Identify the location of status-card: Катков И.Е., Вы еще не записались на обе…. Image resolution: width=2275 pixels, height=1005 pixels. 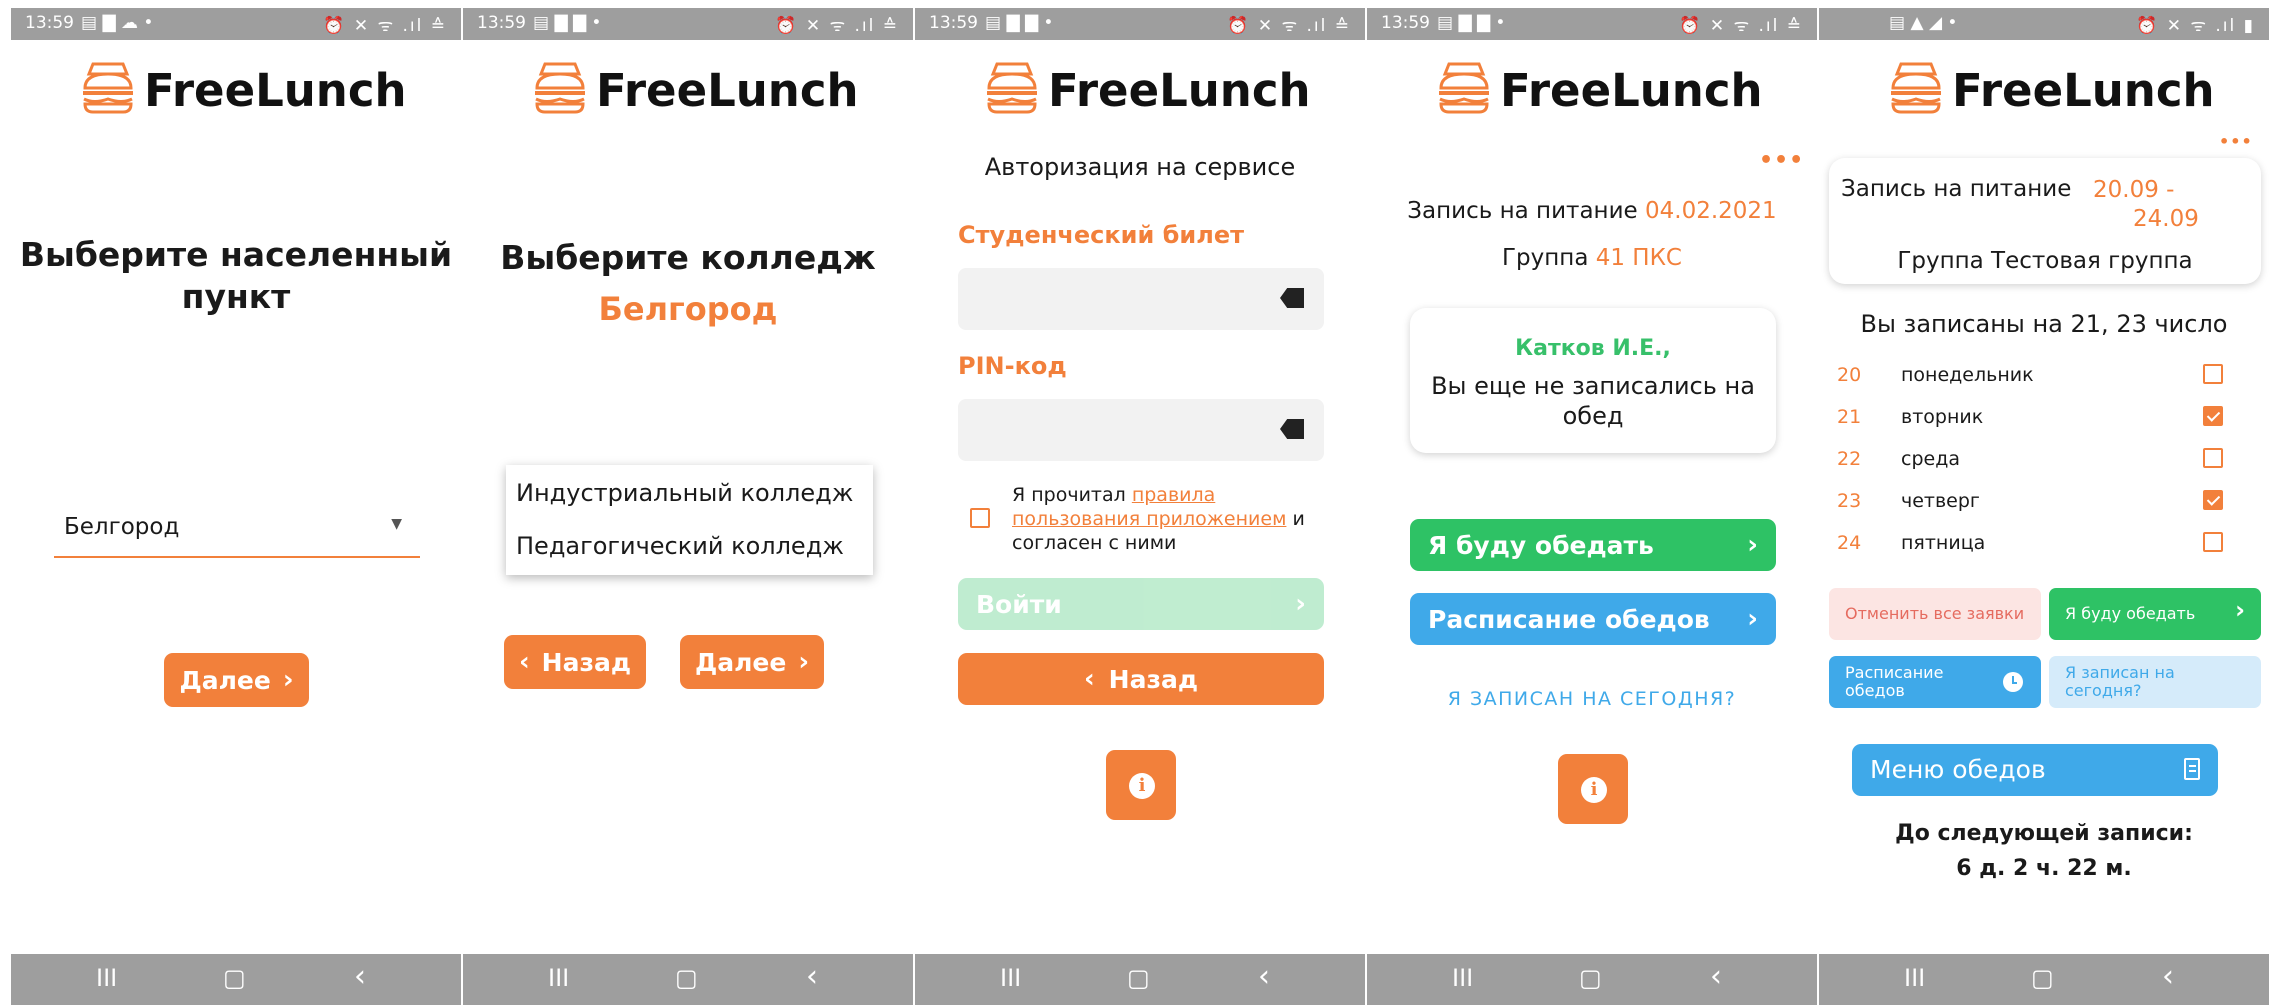
(1593, 380).